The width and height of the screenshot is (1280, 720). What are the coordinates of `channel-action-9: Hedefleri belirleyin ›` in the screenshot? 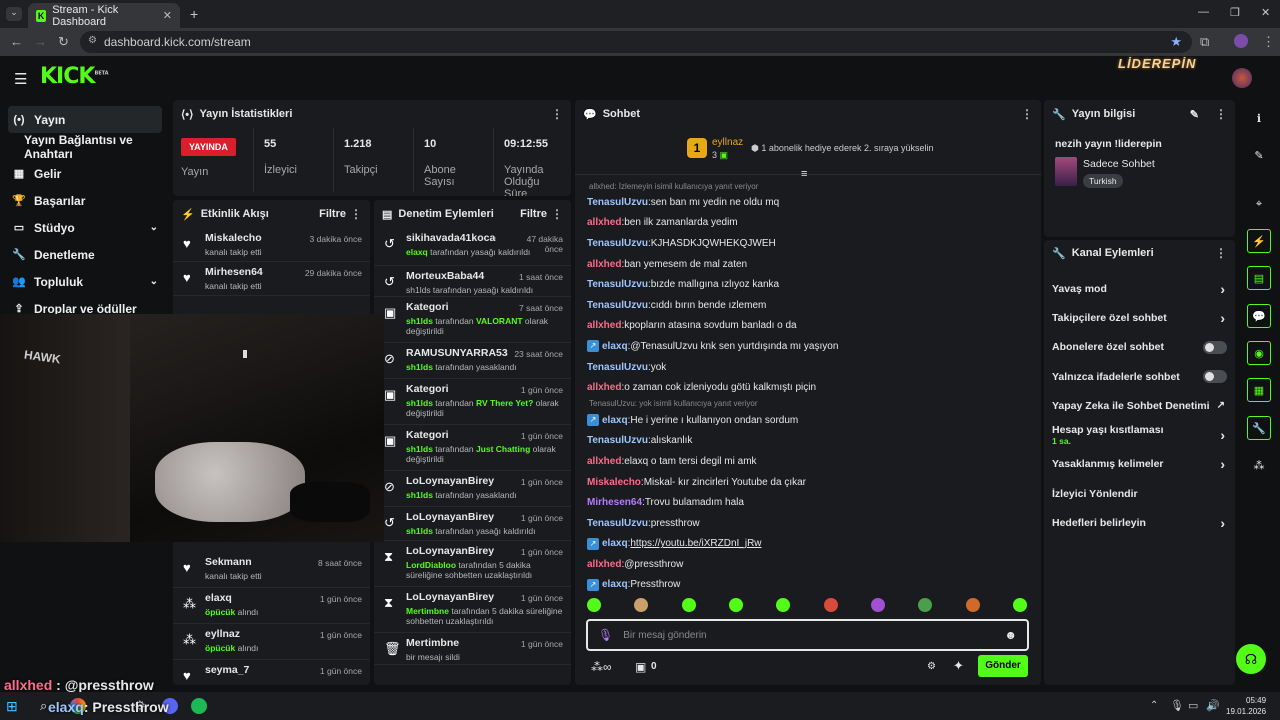 It's located at (1139, 522).